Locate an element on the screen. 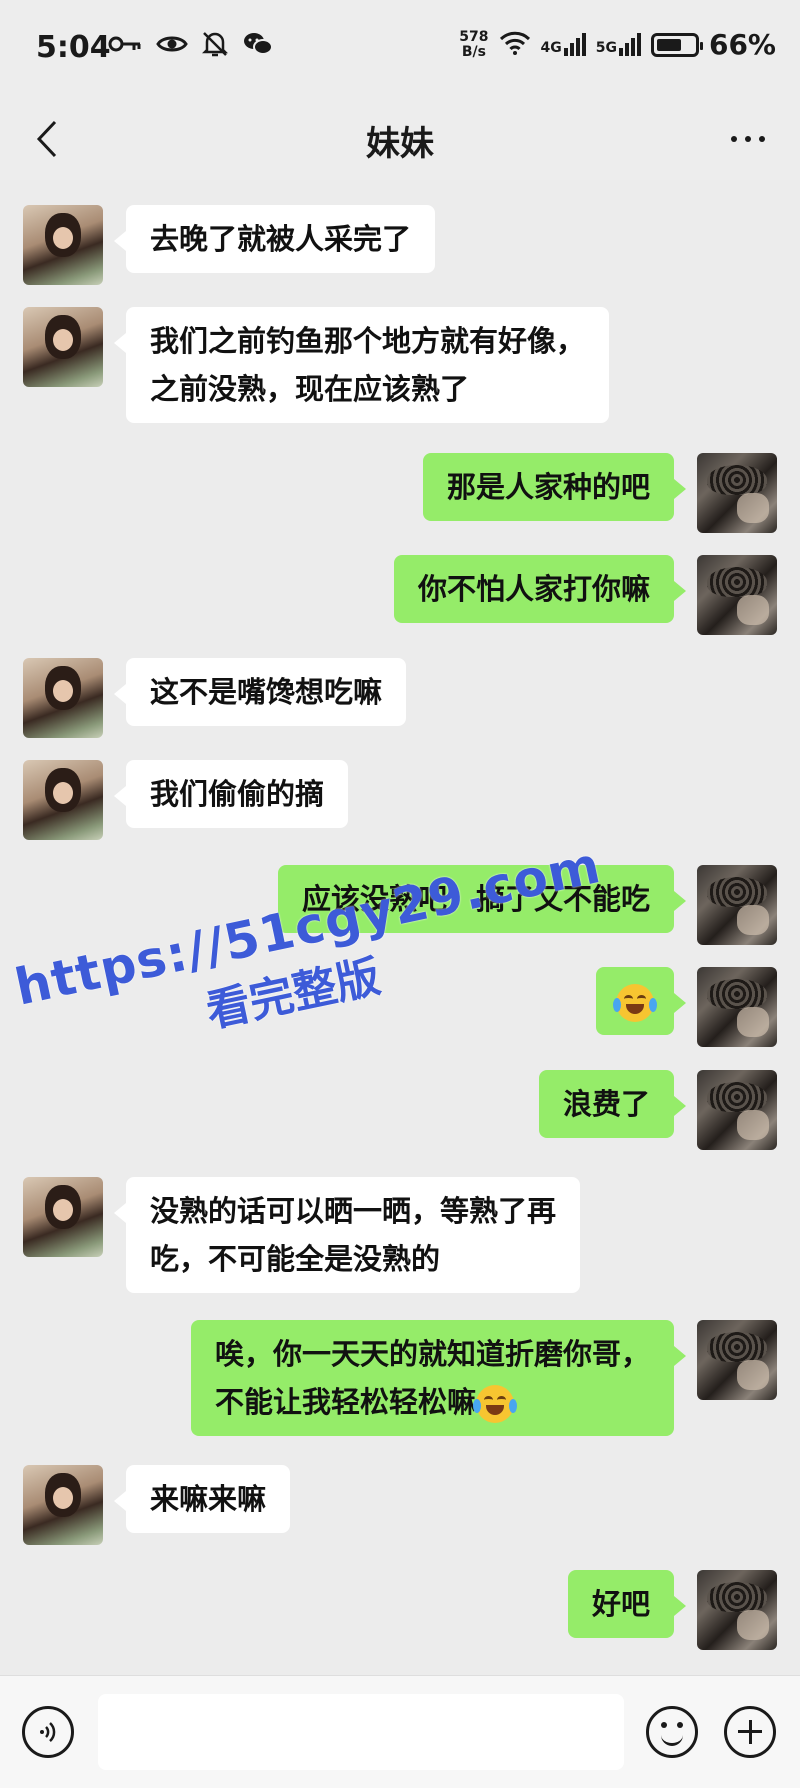 This screenshot has width=800, height=1788. signal-icon: 5G is located at coordinates (618, 44).